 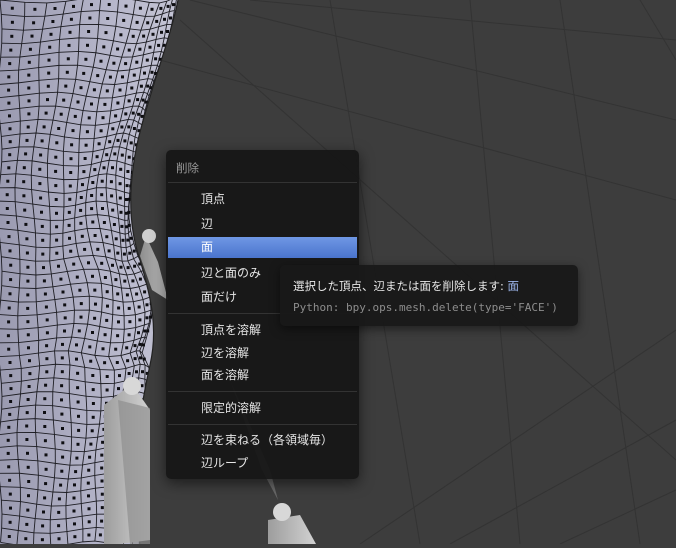 I want to click on menu-item-dissolve-faces: 面を溶解, so click(x=262, y=375).